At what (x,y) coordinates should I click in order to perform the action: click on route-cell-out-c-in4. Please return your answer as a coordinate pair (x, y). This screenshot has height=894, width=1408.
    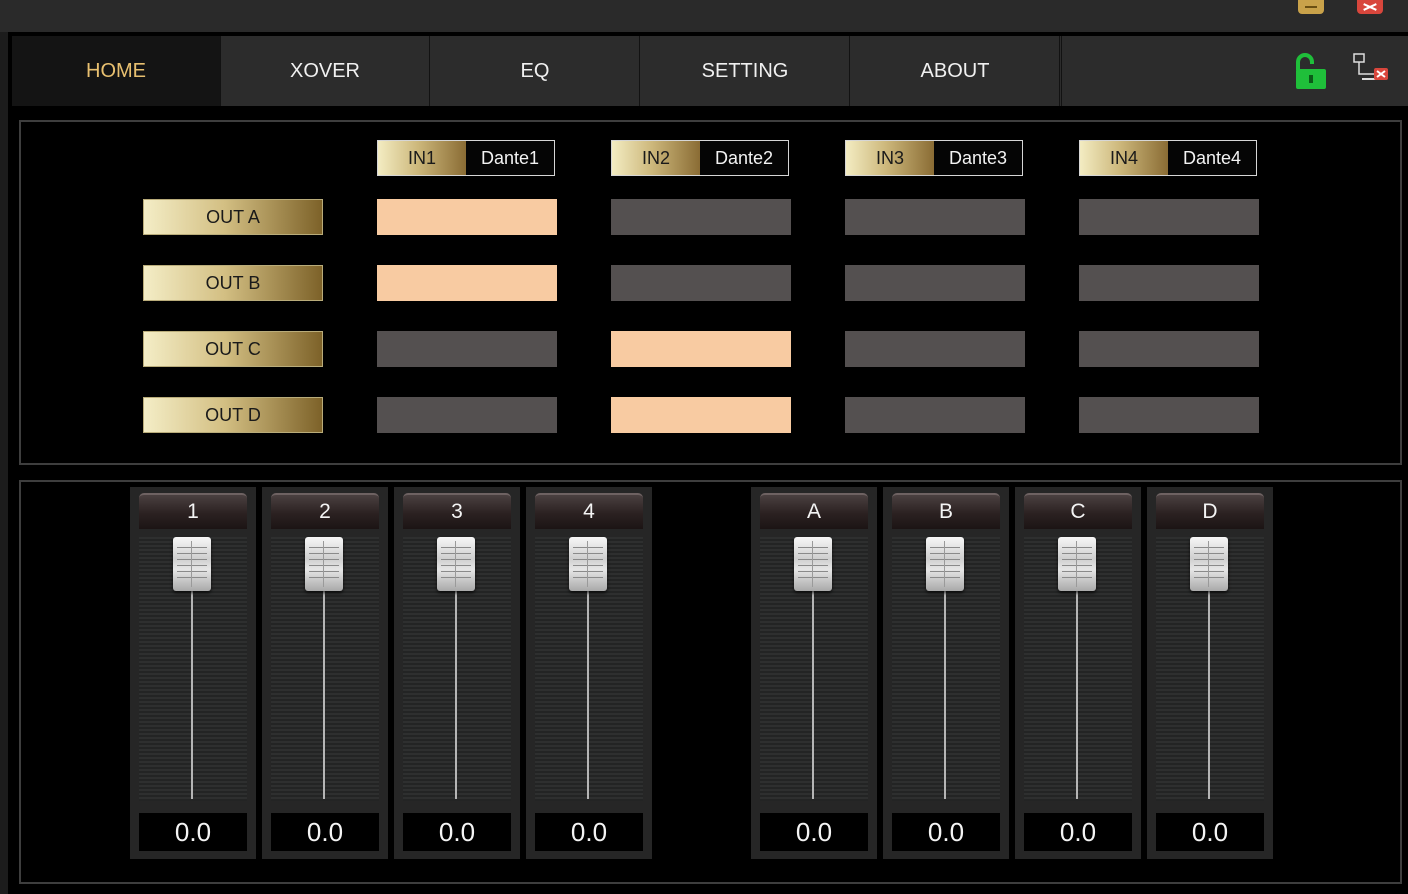
    Looking at the image, I should click on (1169, 349).